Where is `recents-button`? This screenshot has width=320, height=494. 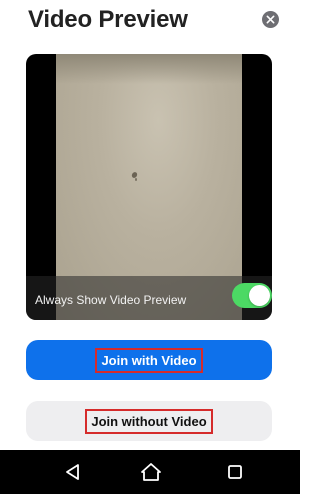
recents-button is located at coordinates (235, 472).